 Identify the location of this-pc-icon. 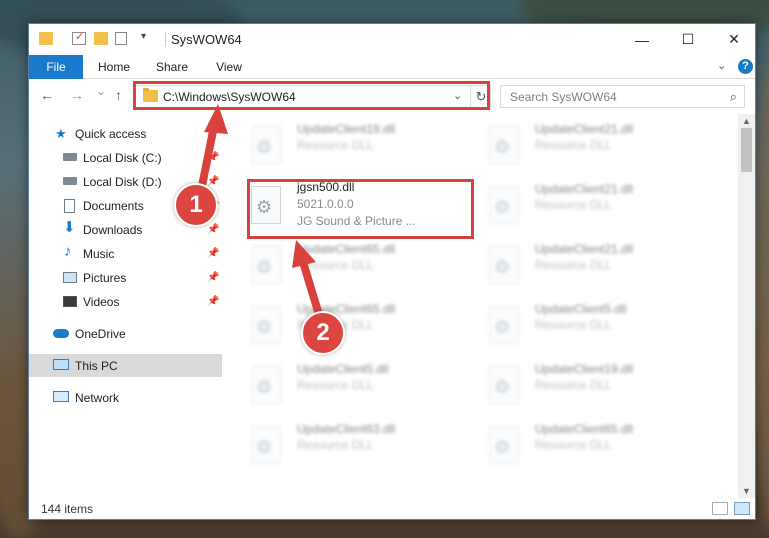
(61, 364).